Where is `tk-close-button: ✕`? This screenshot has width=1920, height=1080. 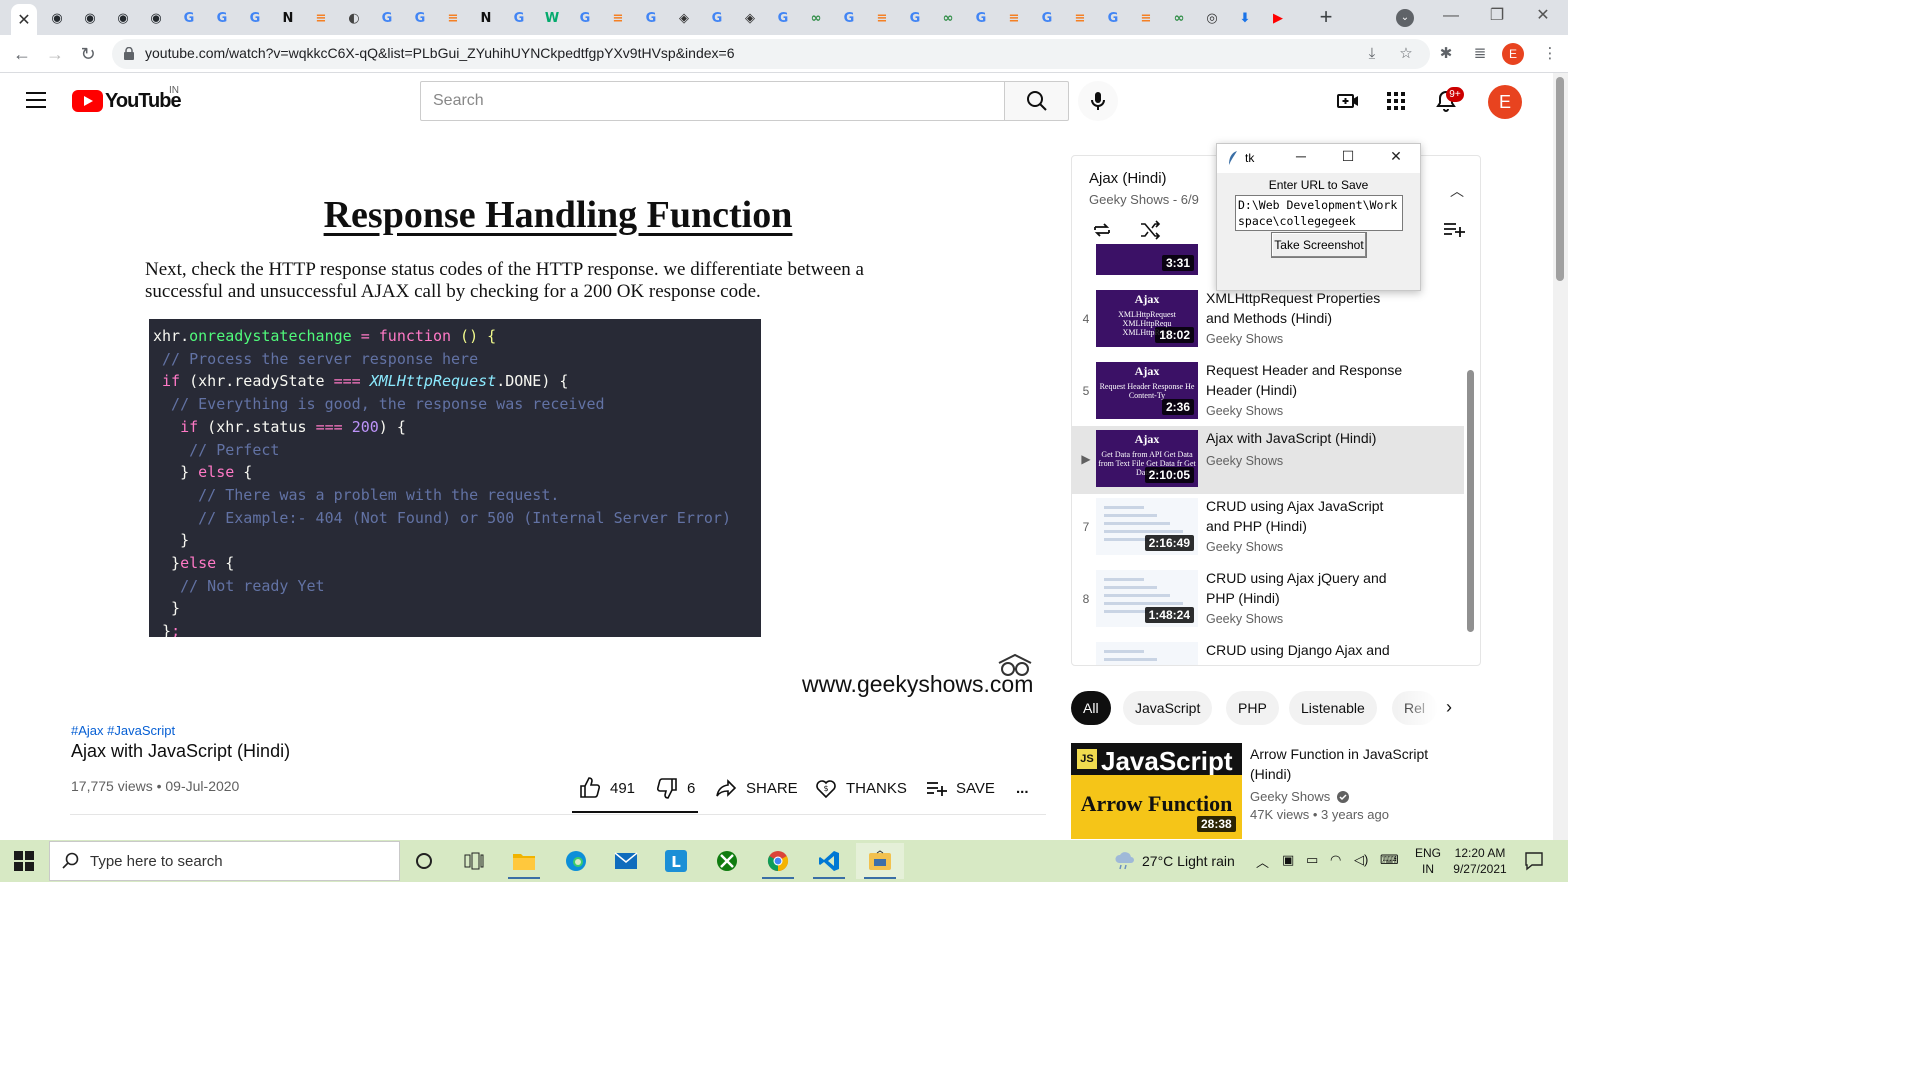
tk-close-button: ✕ is located at coordinates (1396, 158).